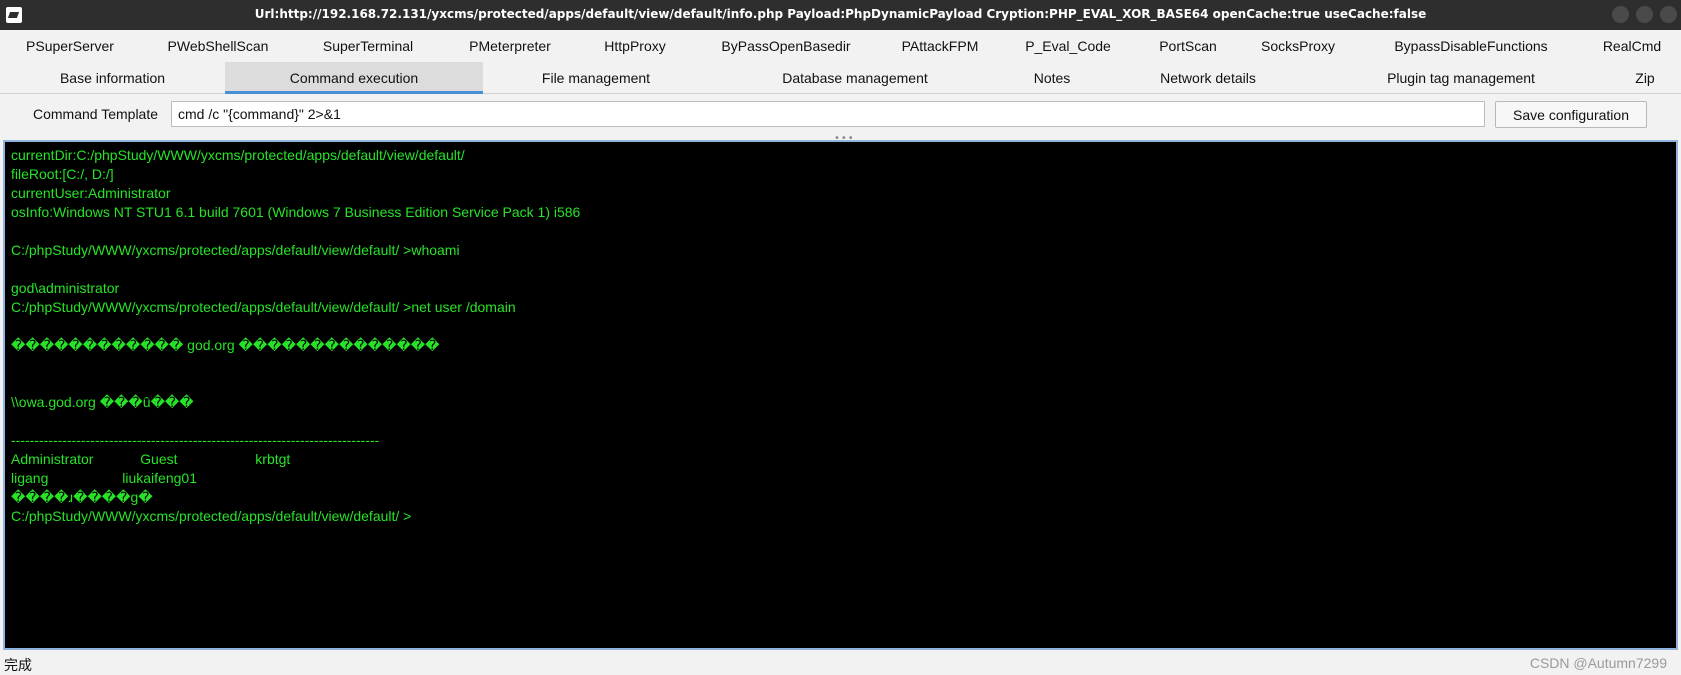 The image size is (1681, 675). Describe the element at coordinates (18, 666) in the screenshot. I see `status-text: 完成` at that location.